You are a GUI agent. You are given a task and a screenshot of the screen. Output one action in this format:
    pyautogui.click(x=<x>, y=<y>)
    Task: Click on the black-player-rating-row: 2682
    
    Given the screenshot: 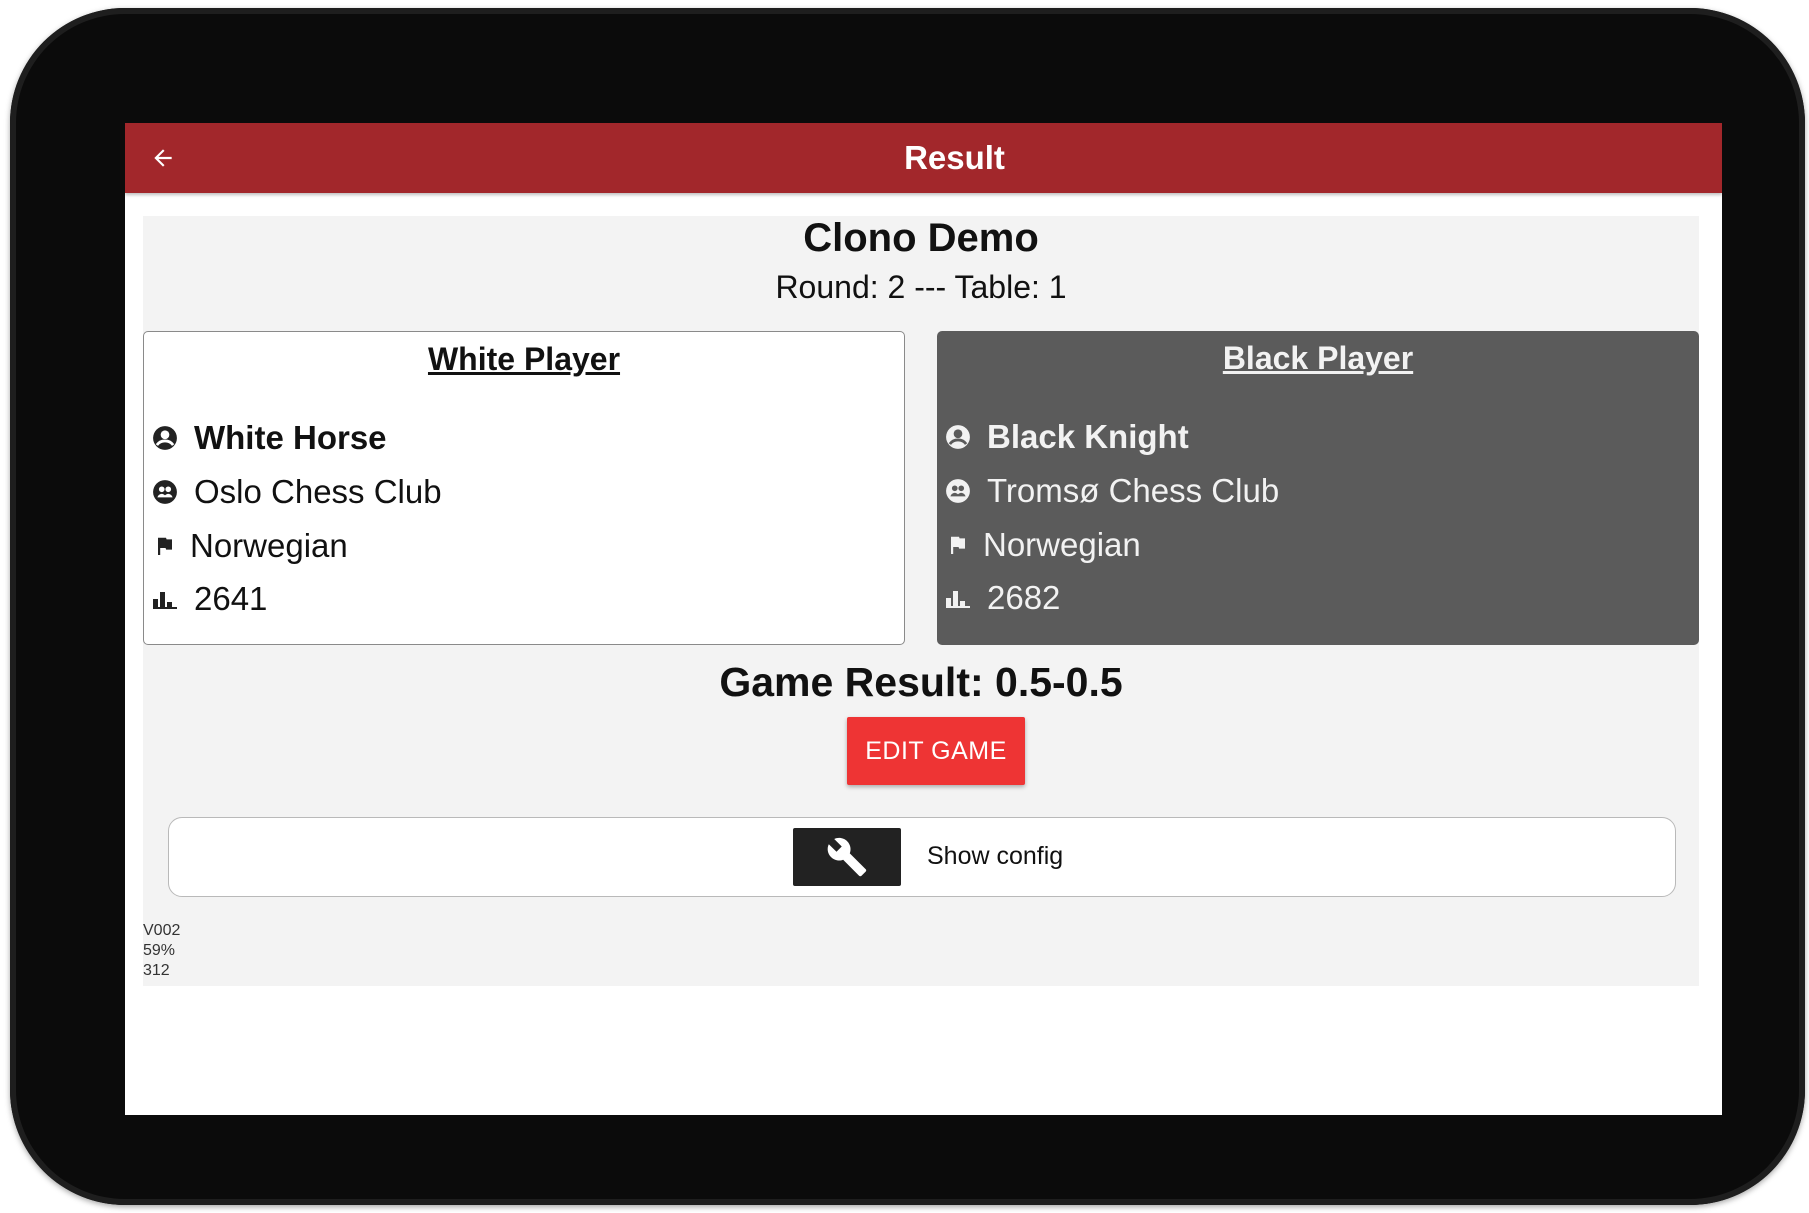 What is the action you would take?
    pyautogui.click(x=1001, y=598)
    